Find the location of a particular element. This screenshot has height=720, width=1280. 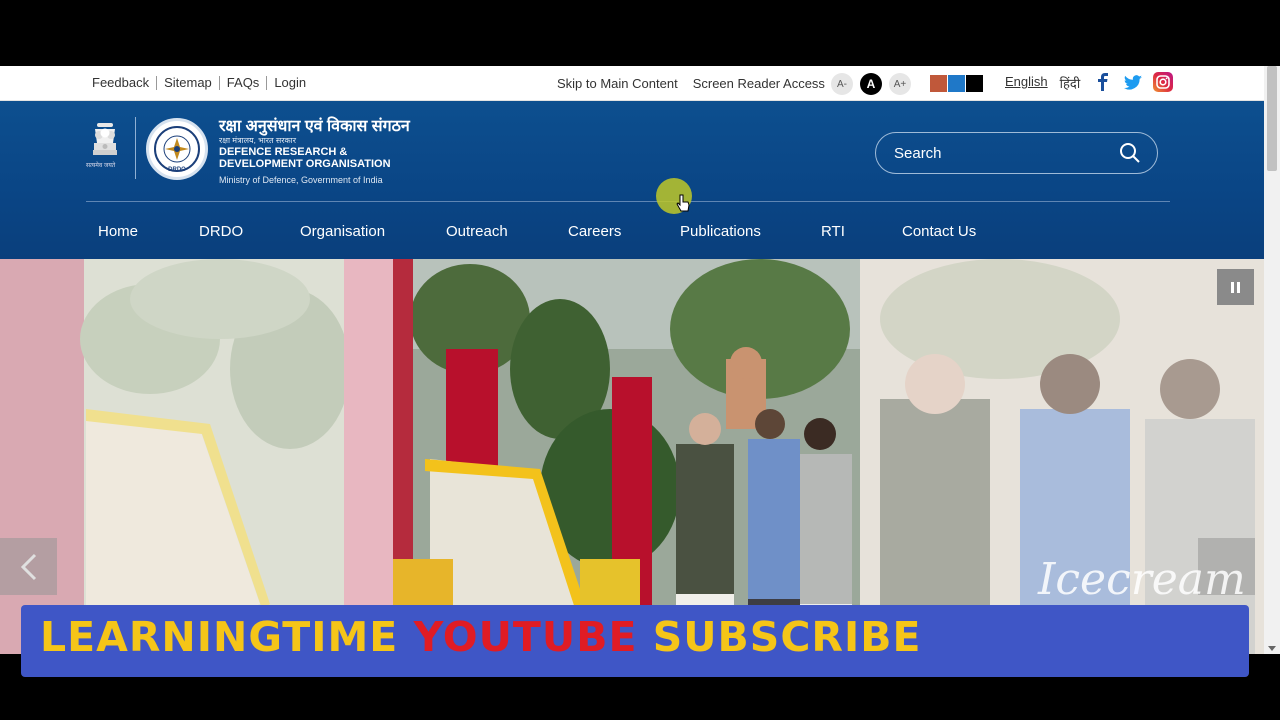

font-size-controls: A- A A+ is located at coordinates (871, 84).